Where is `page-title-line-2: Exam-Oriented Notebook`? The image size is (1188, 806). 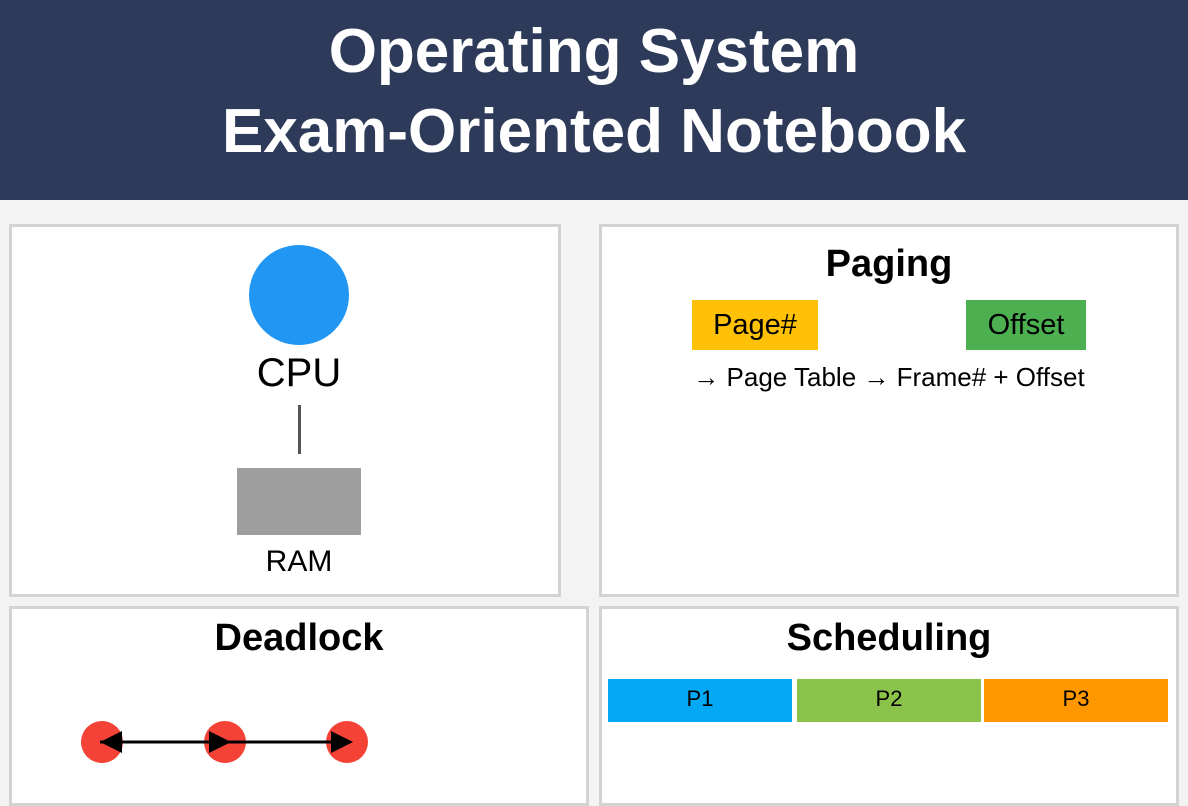
page-title-line-2: Exam-Oriented Notebook is located at coordinates (594, 131).